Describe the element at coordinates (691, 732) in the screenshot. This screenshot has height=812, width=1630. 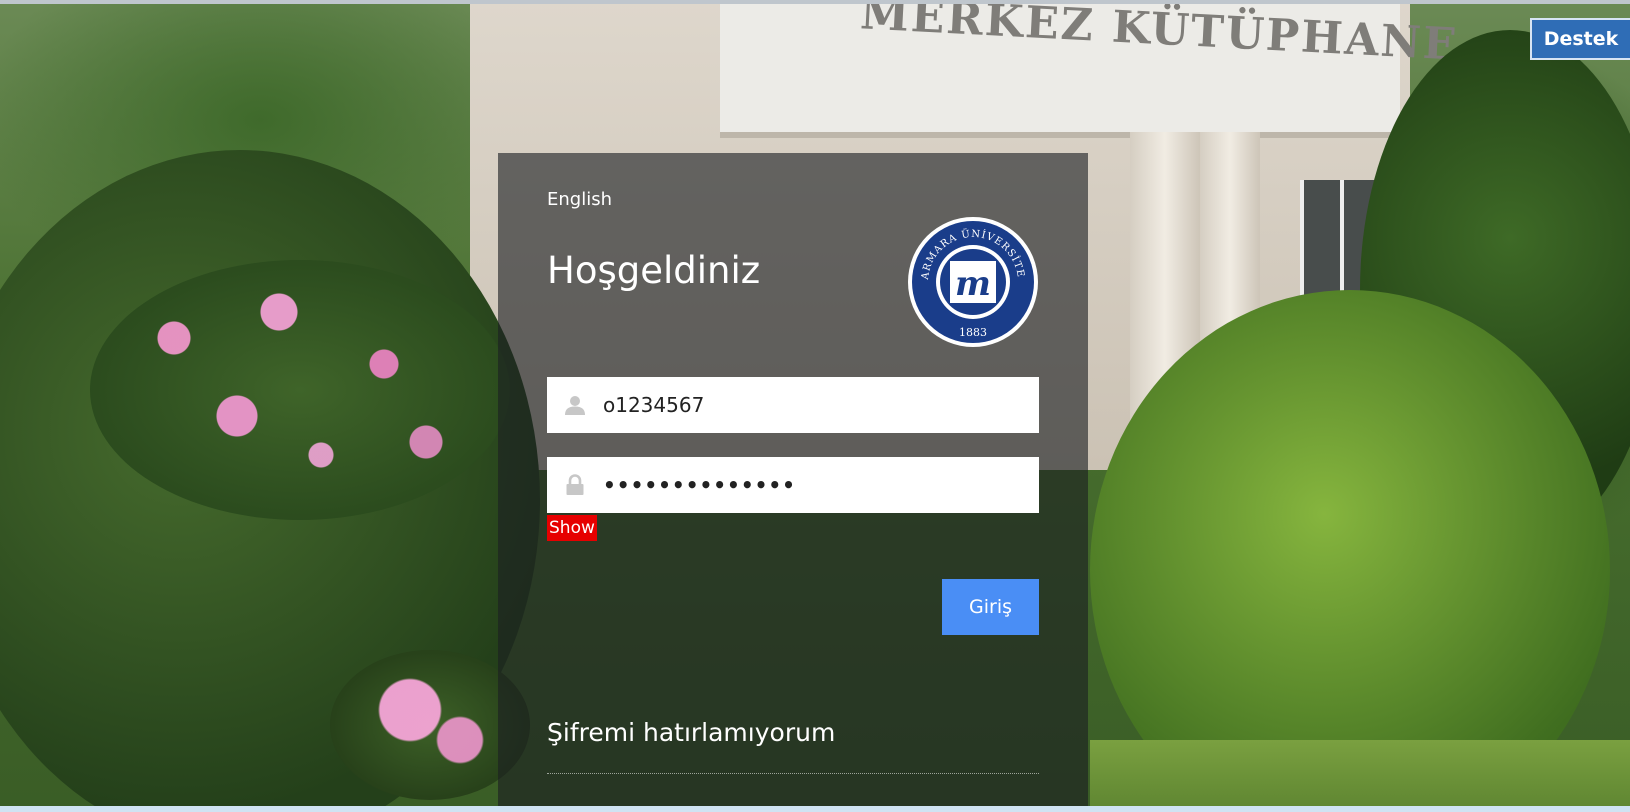
I see `forgot-password-link: Şifremi hatırlamıyorum` at that location.